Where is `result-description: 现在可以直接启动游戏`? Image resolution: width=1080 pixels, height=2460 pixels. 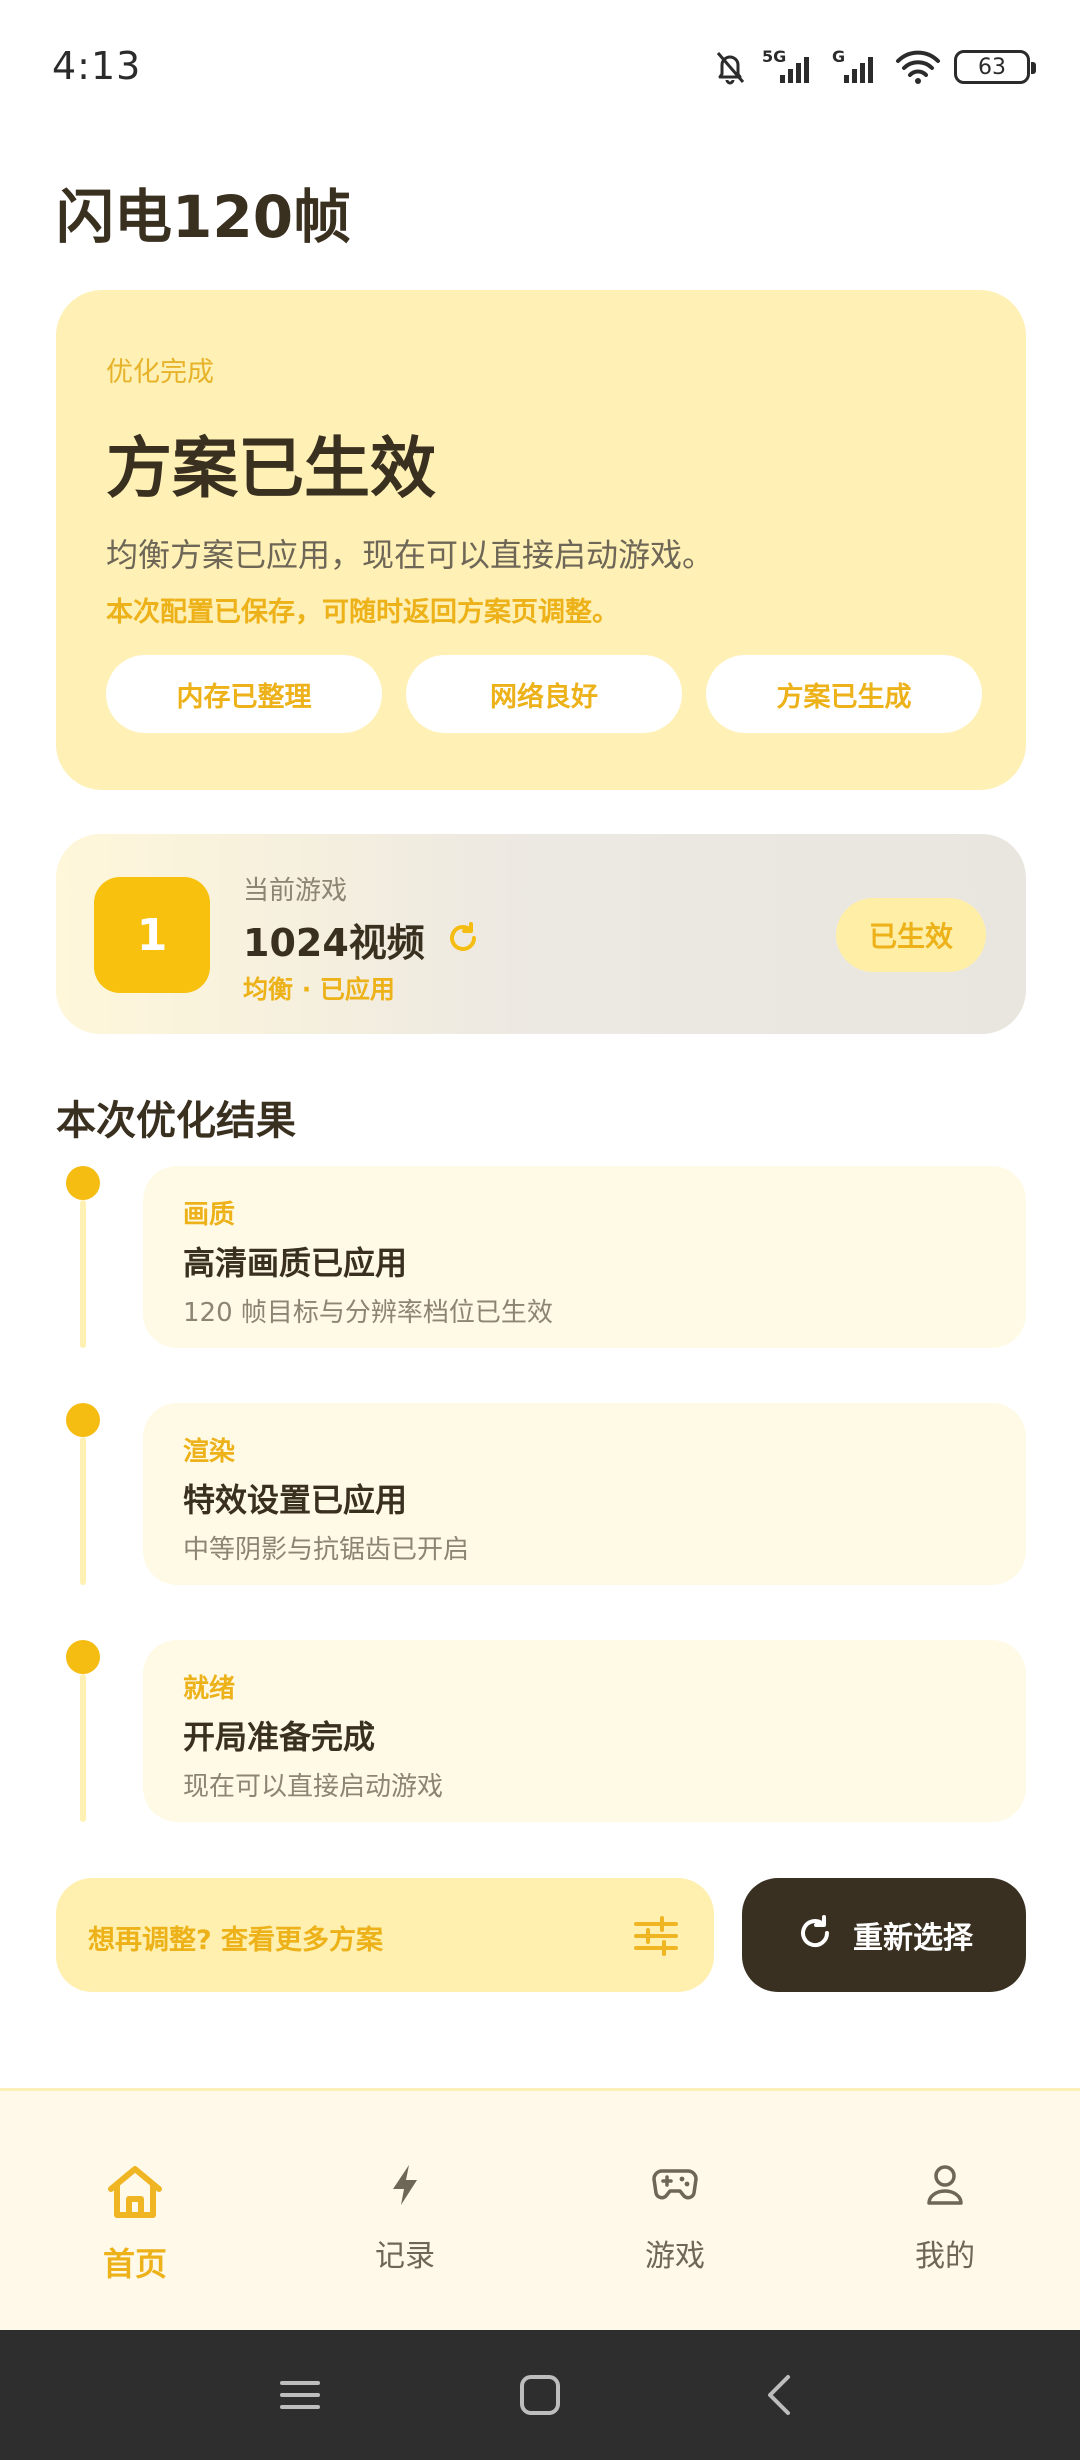
result-description: 现在可以直接启动游戏 is located at coordinates (313, 1787).